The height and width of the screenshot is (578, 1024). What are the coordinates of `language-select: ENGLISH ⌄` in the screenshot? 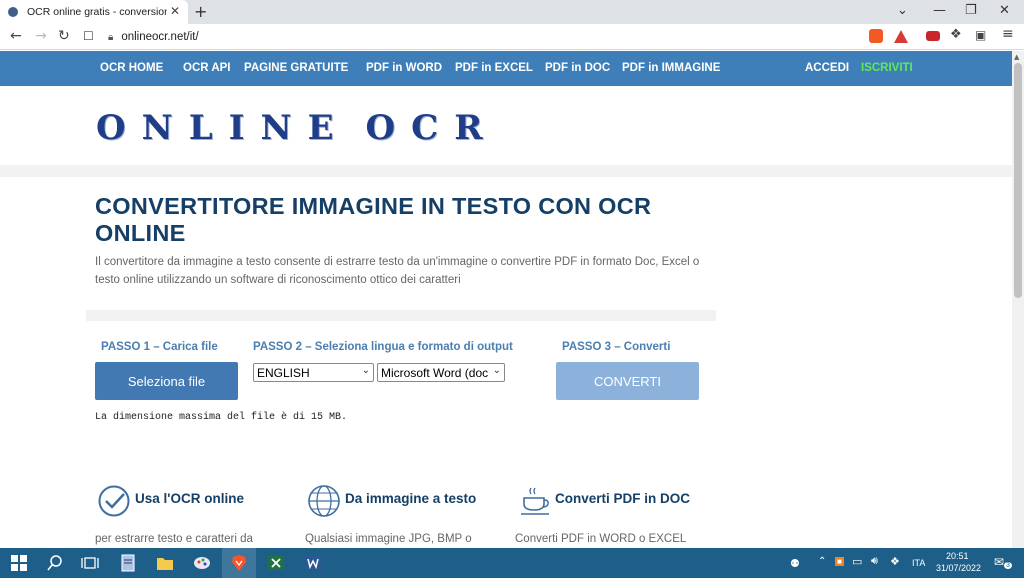 It's located at (313, 372).